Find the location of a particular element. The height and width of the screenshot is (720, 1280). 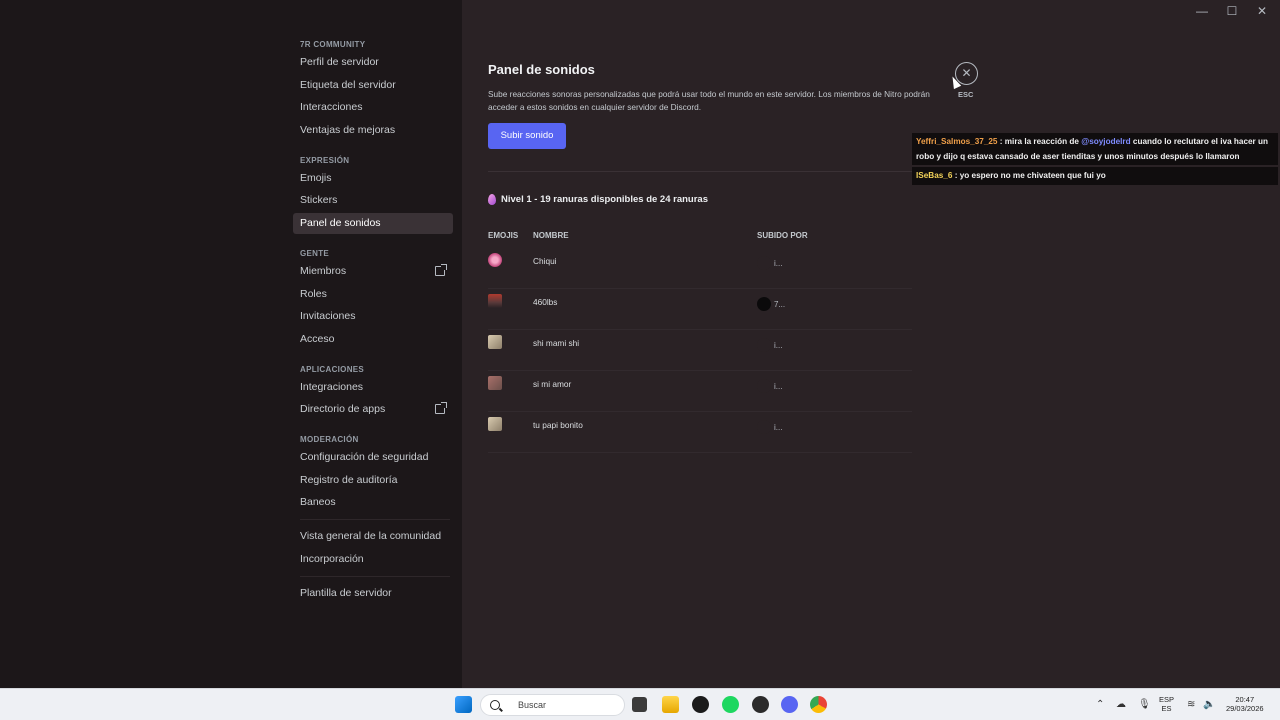

sidebar-item-label: Directorio de apps is located at coordinates (343, 409).